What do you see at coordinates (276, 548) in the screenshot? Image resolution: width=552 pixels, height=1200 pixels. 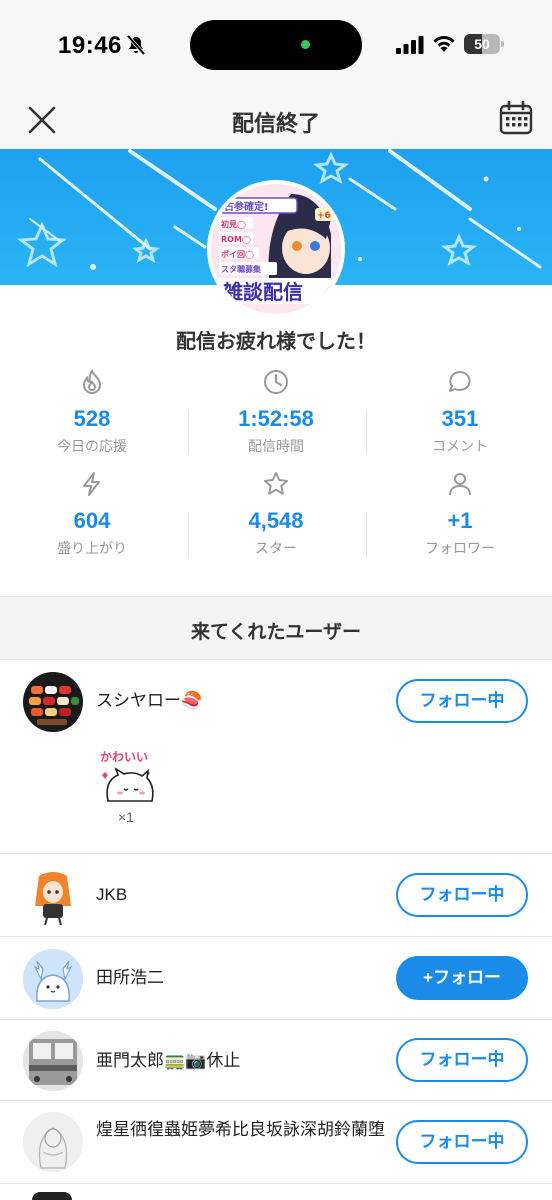 I see `stat-label: スター` at bounding box center [276, 548].